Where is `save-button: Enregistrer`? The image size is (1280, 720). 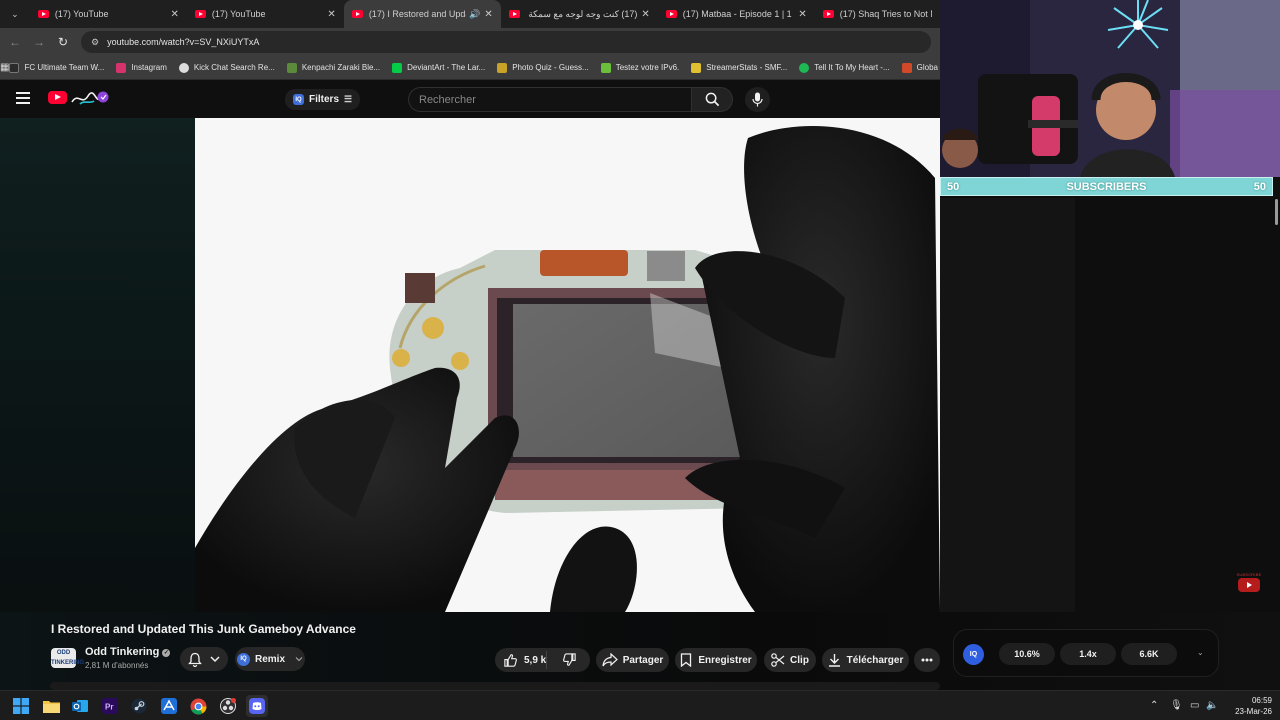
save-button: Enregistrer is located at coordinates (716, 660).